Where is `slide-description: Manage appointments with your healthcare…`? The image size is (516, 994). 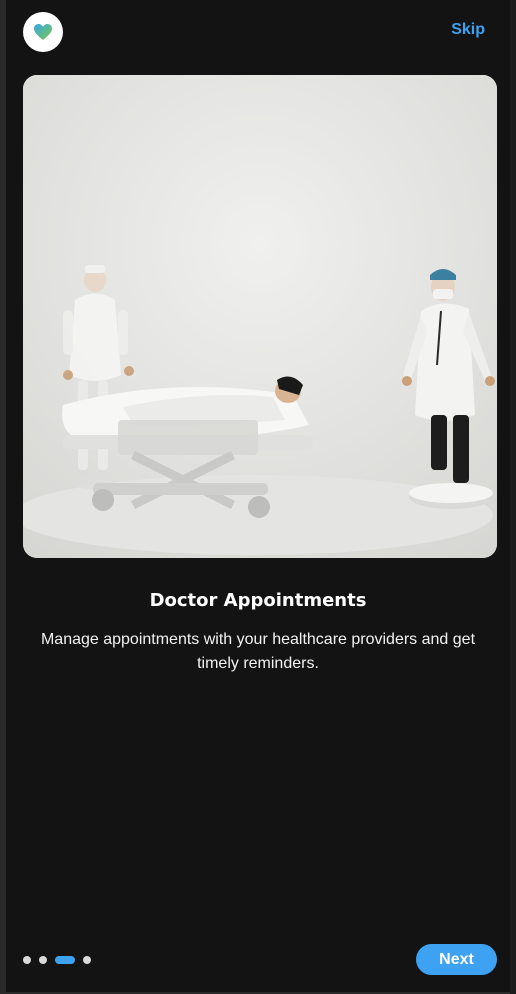
slide-description: Manage appointments with your healthcare… is located at coordinates (258, 651).